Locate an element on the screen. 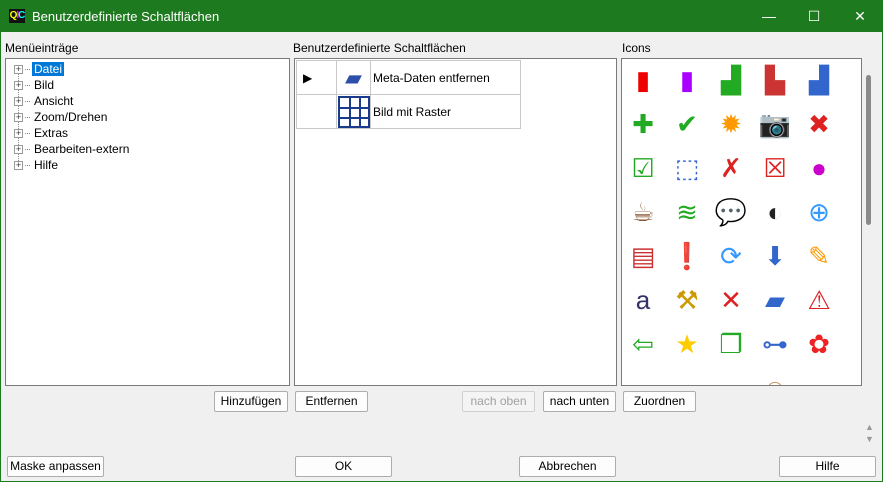 This screenshot has width=883, height=482. check-icon: ✔ is located at coordinates (687, 124).